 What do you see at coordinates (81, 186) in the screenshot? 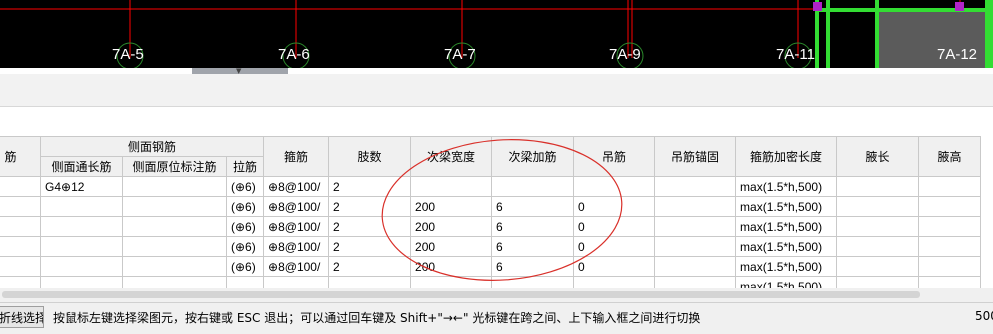
I see `table-cell: G4⊕12` at bounding box center [81, 186].